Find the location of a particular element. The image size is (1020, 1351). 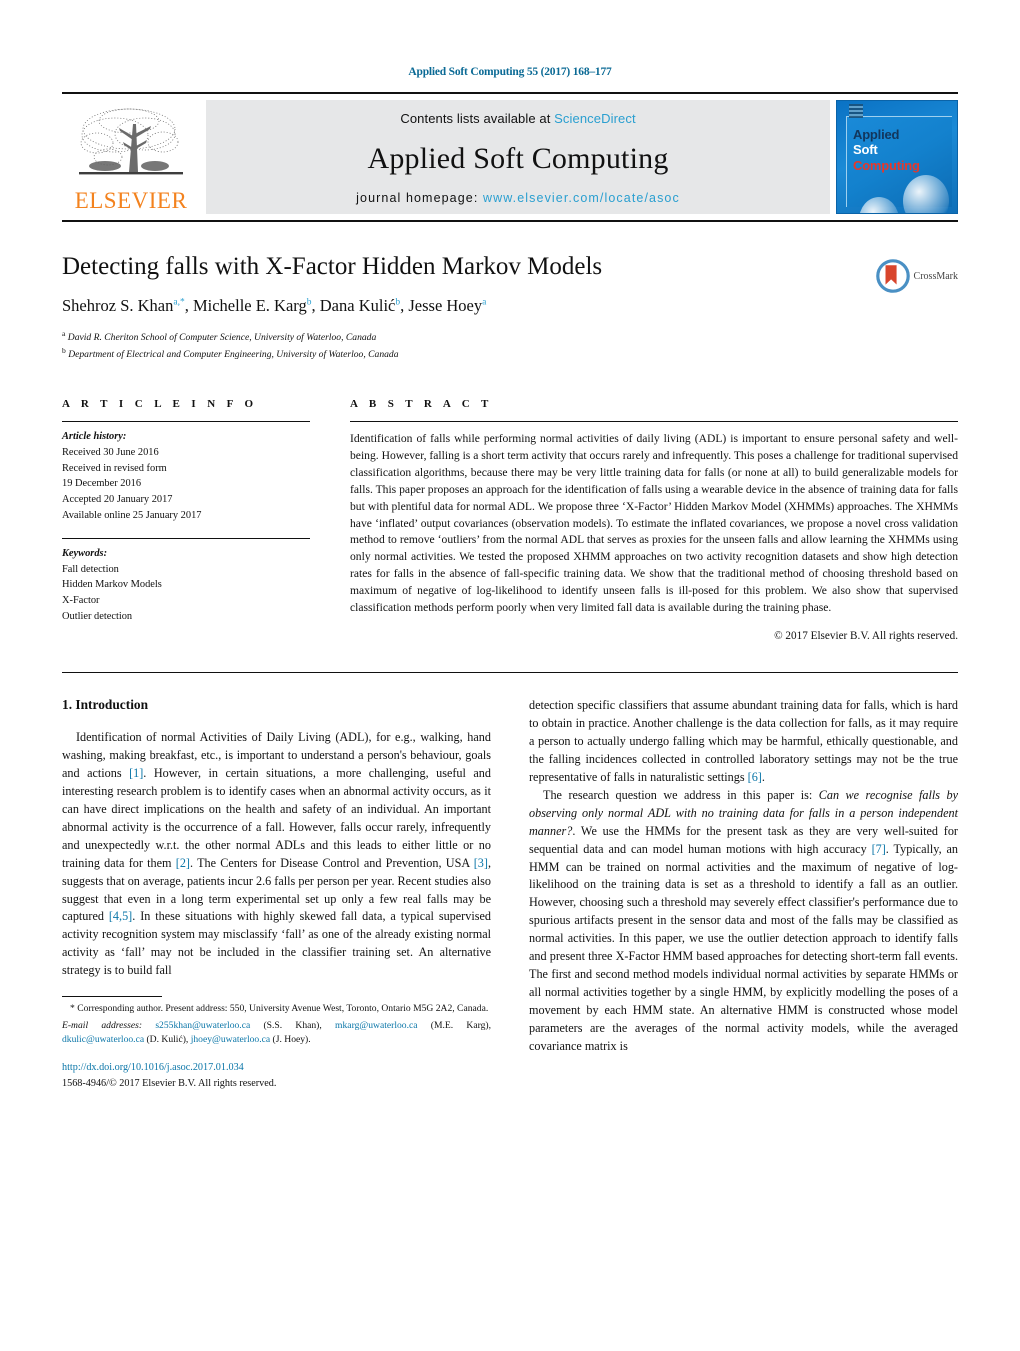

citation-ref: [4,5] is located at coordinates (120, 916).